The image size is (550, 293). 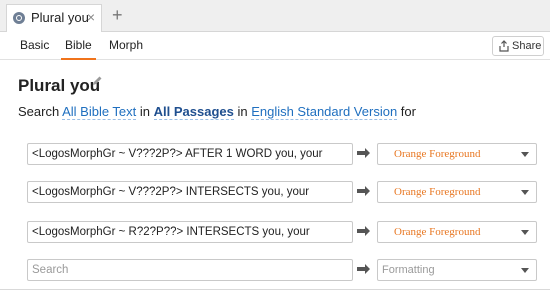 I want to click on pencil-icon, so click(x=97, y=81).